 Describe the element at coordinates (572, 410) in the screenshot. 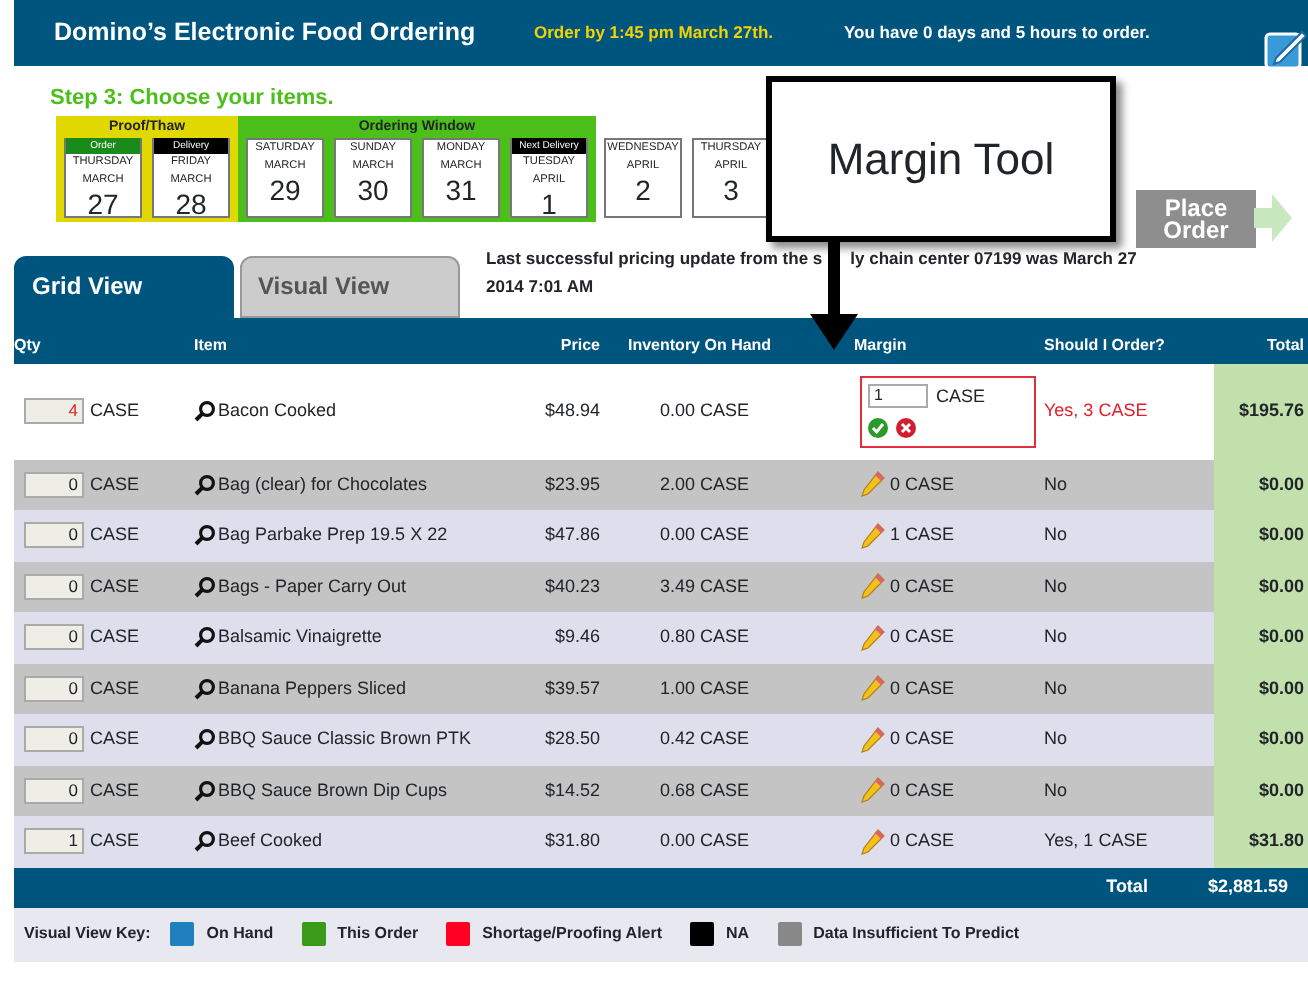

I see `price-cell-text: $48.94` at that location.